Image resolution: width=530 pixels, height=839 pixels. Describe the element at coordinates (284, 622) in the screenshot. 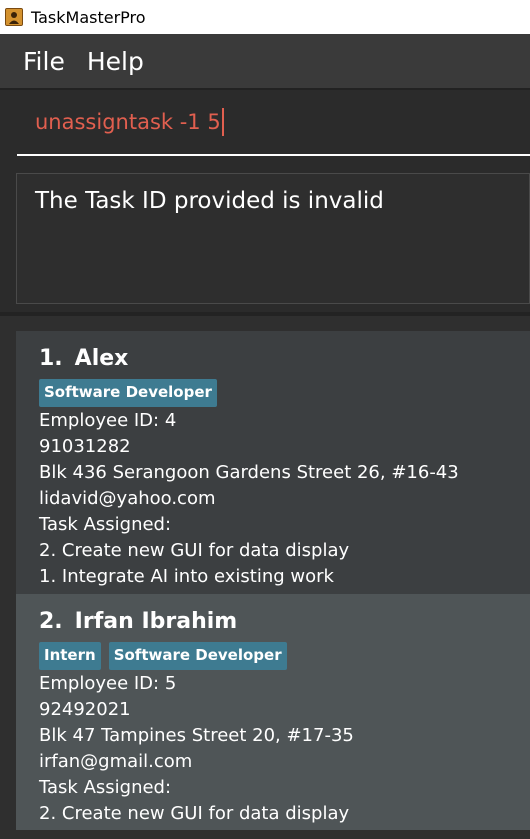

I see `employee-name-row: 2. Irfan Ibrahim` at that location.